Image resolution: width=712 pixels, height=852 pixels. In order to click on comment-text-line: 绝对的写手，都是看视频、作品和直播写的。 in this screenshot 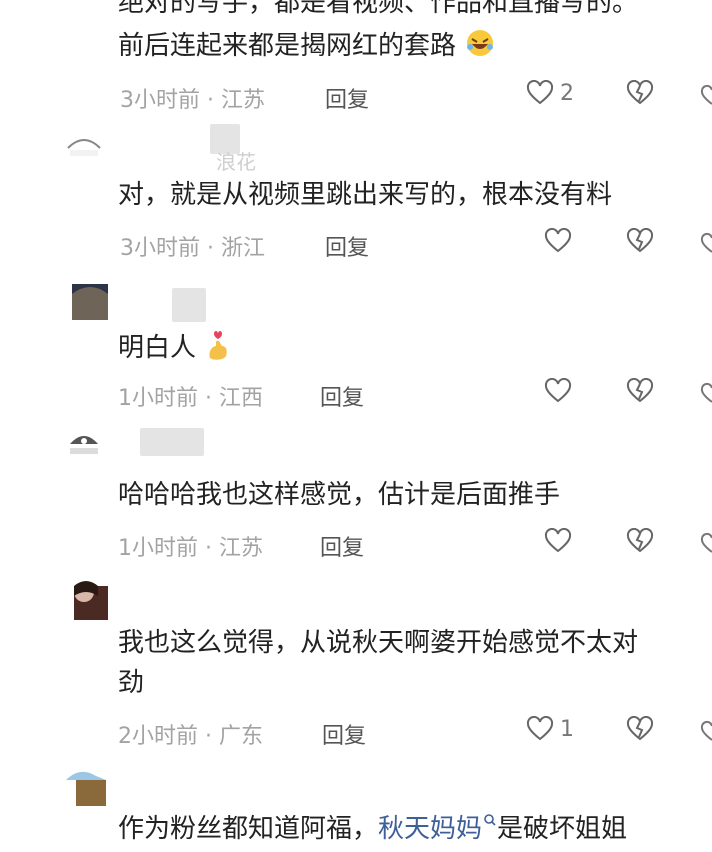, I will do `click(378, 9)`.